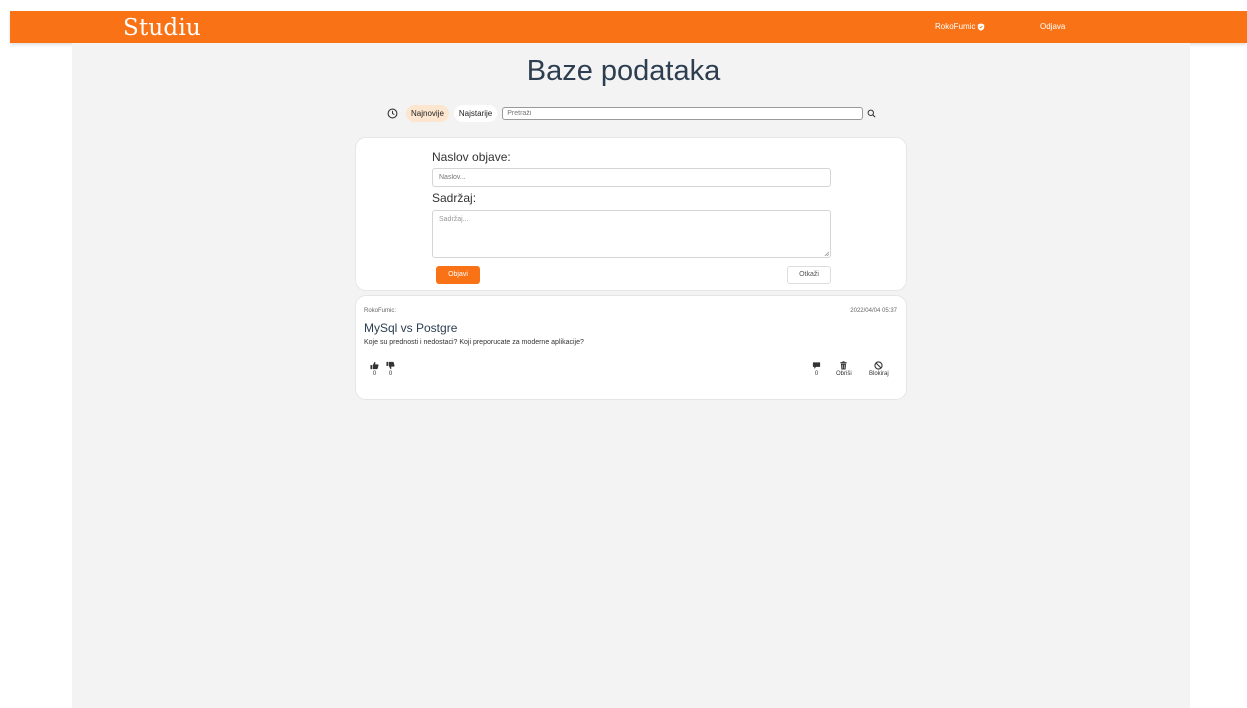 The image size is (1247, 708). What do you see at coordinates (471, 157) in the screenshot?
I see `title-label: Naslov objave:` at bounding box center [471, 157].